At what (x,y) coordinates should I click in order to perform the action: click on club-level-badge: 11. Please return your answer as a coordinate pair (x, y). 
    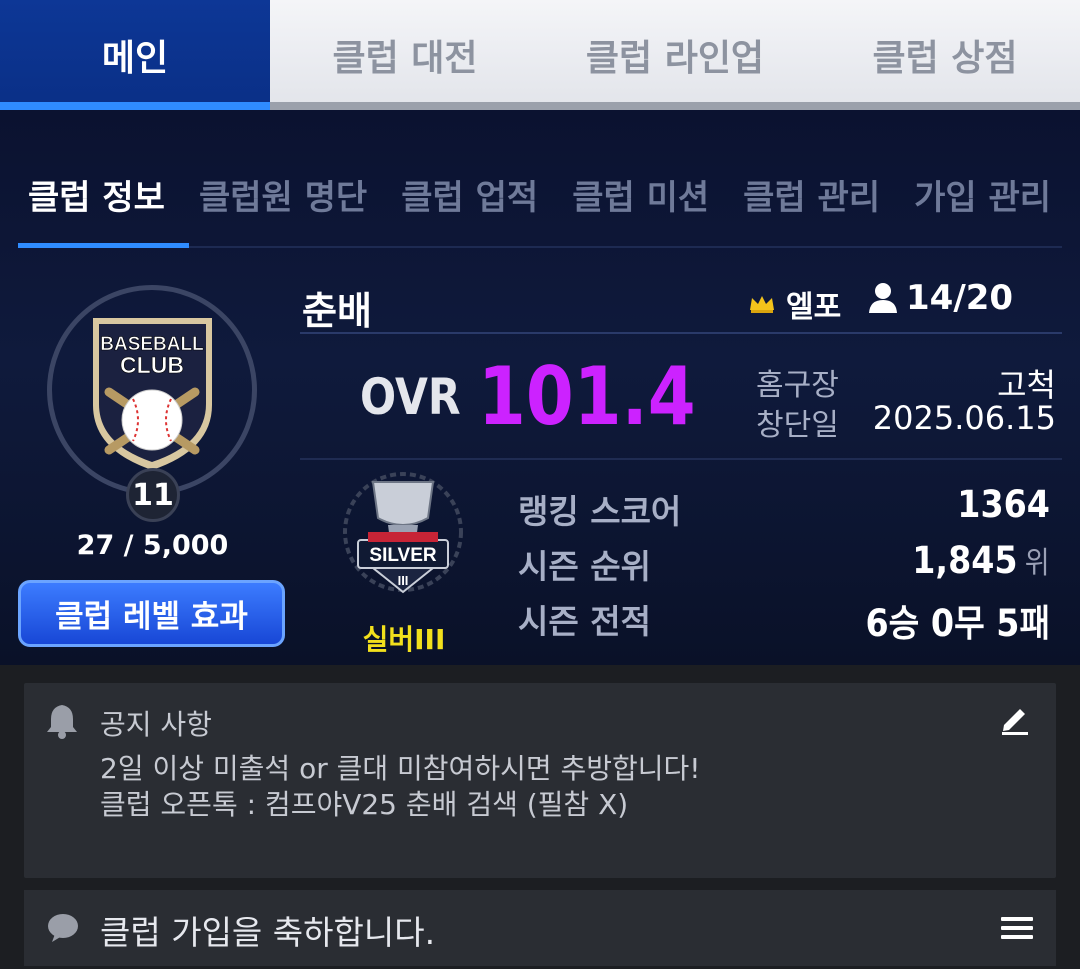
    Looking at the image, I should click on (153, 495).